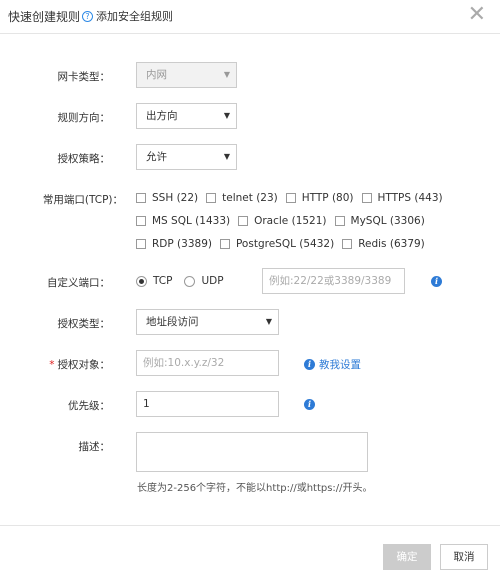 The height and width of the screenshot is (572, 500). I want to click on auth-object-label: * 授权对象：, so click(55, 364).